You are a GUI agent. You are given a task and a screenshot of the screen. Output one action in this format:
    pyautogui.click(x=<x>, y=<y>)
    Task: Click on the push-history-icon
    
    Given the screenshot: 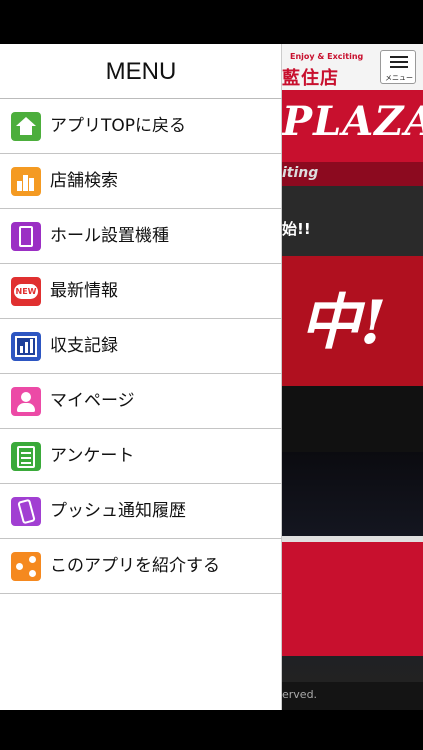 What is the action you would take?
    pyautogui.click(x=26, y=511)
    